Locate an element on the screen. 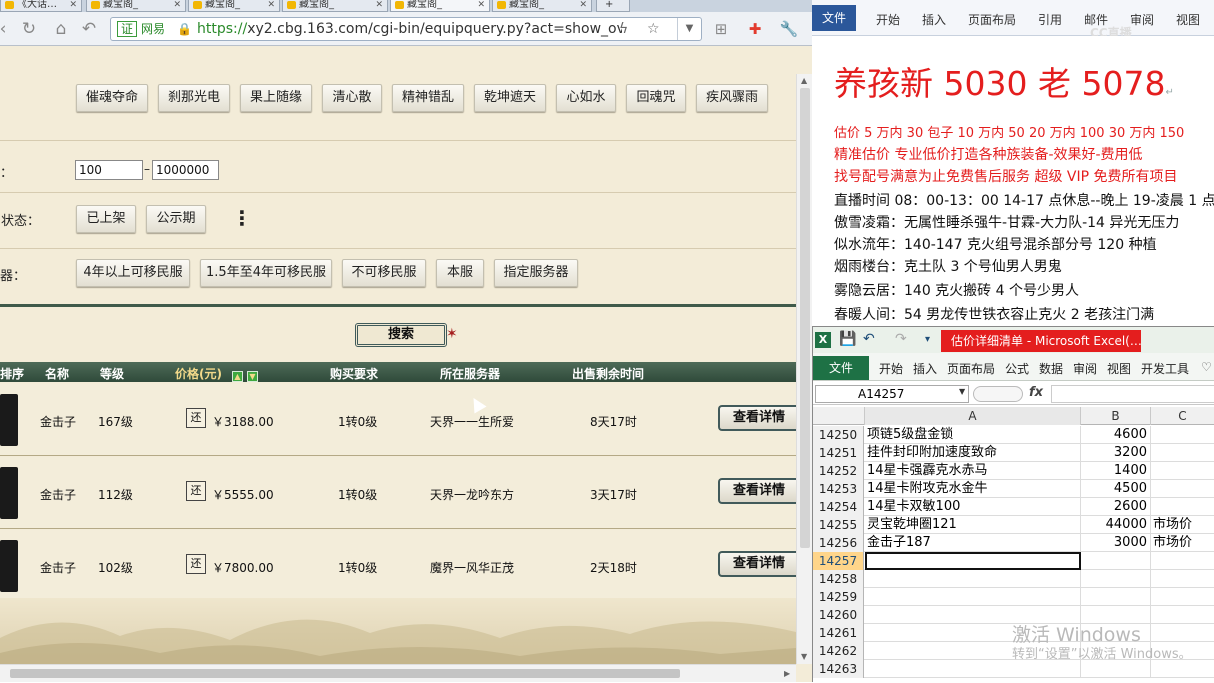 The width and height of the screenshot is (1214, 683). more-menu-icon: ⋮ is located at coordinates (242, 218).